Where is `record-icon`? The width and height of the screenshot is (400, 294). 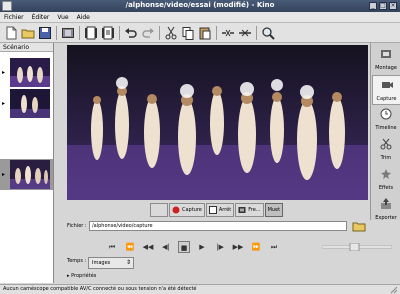
record-icon is located at coordinates (176, 210).